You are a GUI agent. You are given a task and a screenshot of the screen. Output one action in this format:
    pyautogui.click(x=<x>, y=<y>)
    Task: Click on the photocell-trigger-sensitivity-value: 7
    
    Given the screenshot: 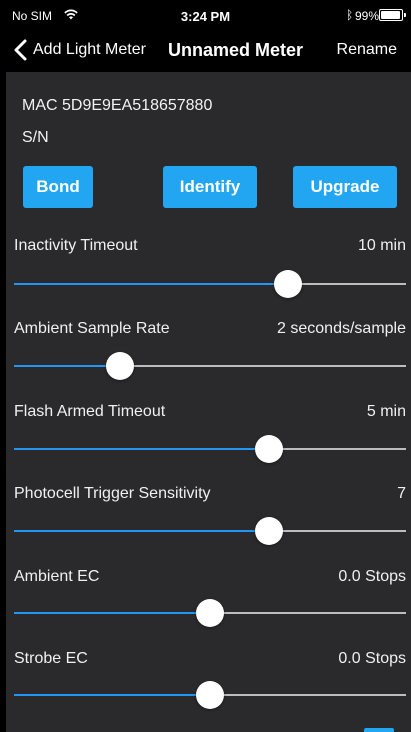 What is the action you would take?
    pyautogui.click(x=401, y=493)
    